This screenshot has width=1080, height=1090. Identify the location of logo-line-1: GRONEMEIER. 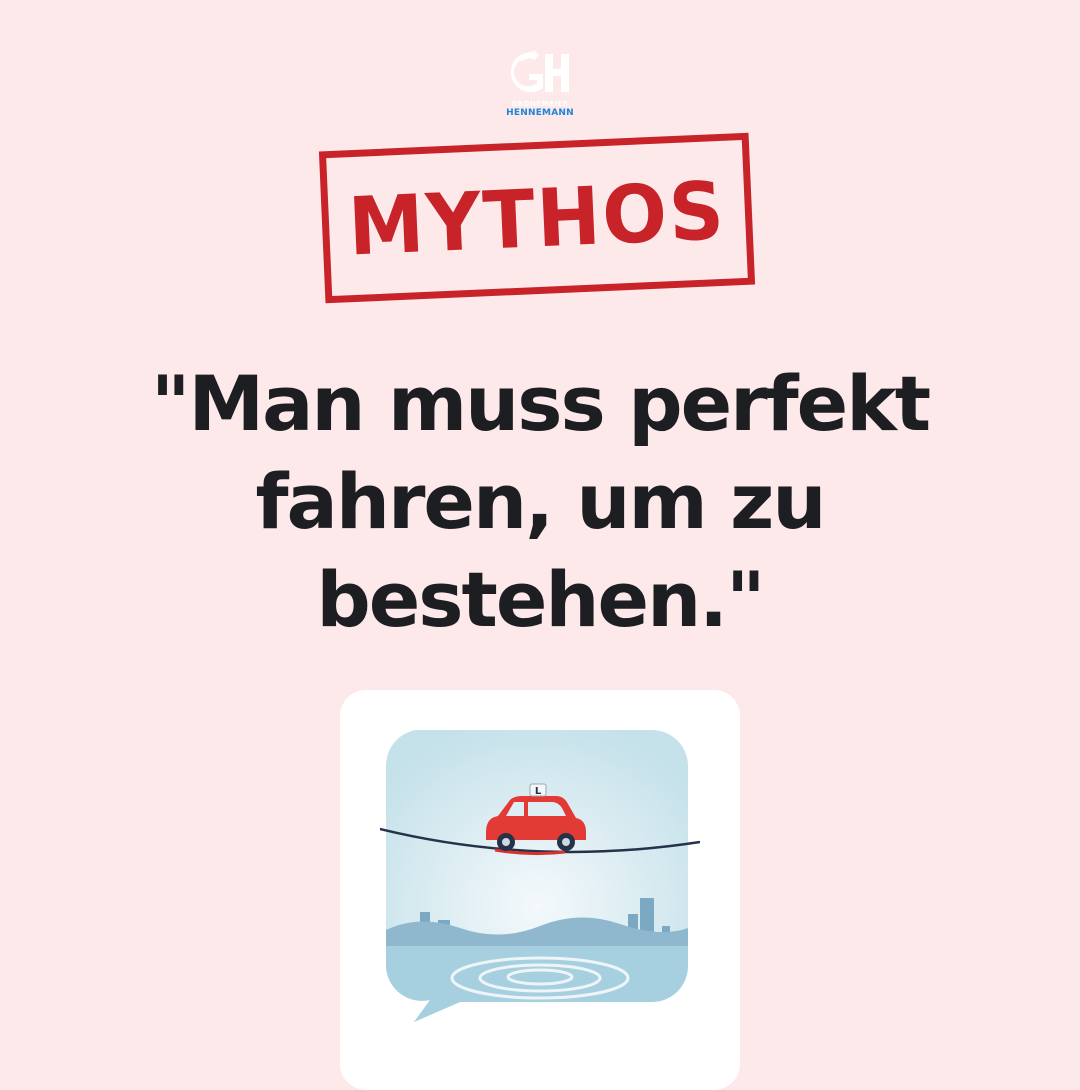
(540, 104).